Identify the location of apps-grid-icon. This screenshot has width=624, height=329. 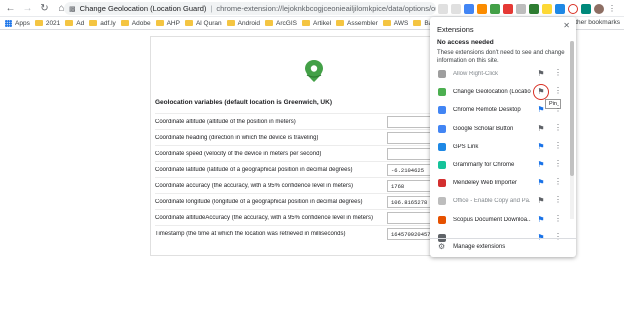
(8, 23).